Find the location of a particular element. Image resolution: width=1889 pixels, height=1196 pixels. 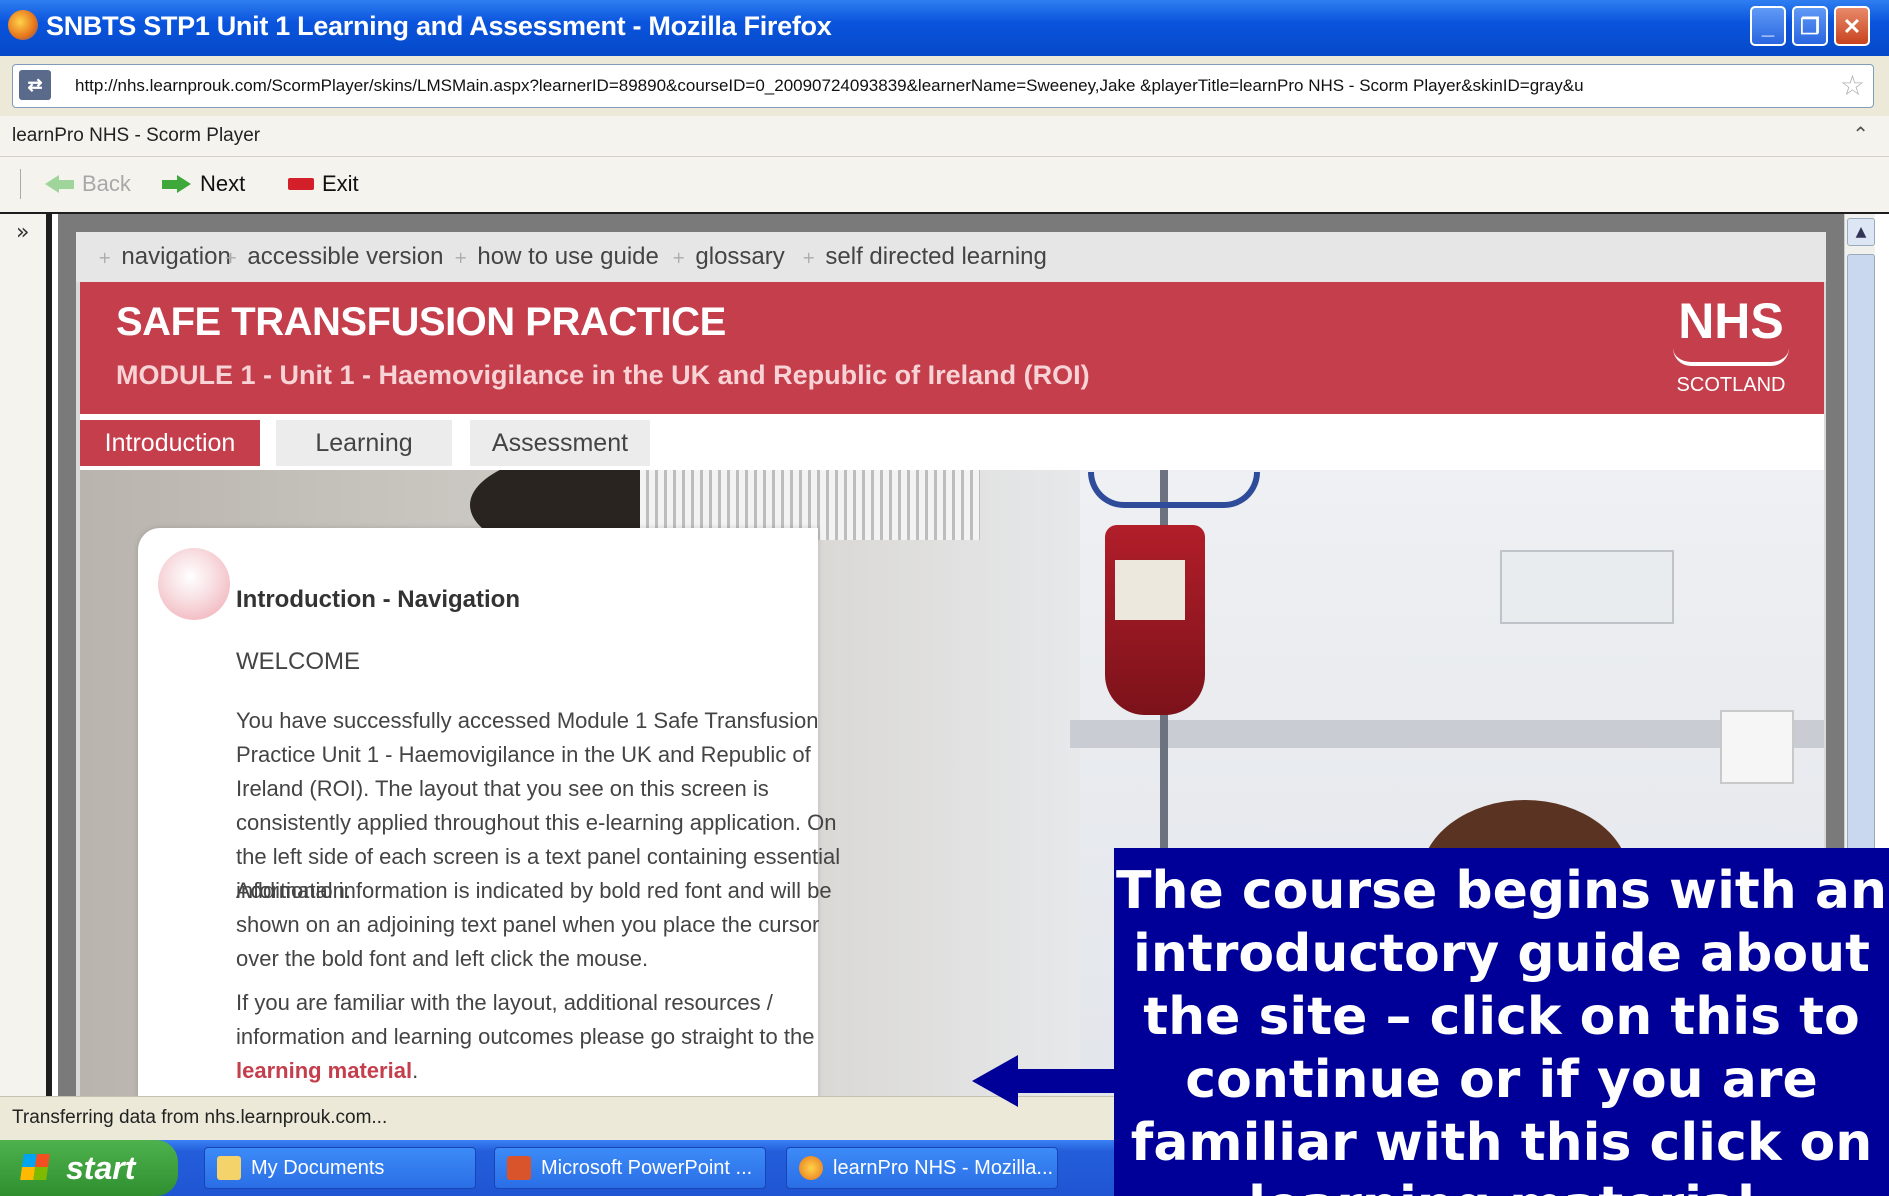

player-toolbar: Back Next Exit is located at coordinates (944, 185).